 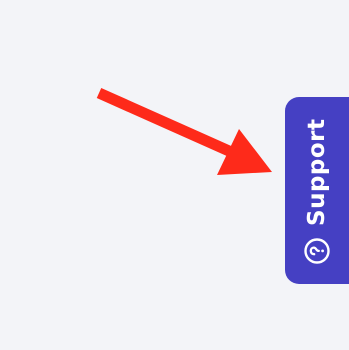 I want to click on help-circle-icon, so click(x=317, y=251).